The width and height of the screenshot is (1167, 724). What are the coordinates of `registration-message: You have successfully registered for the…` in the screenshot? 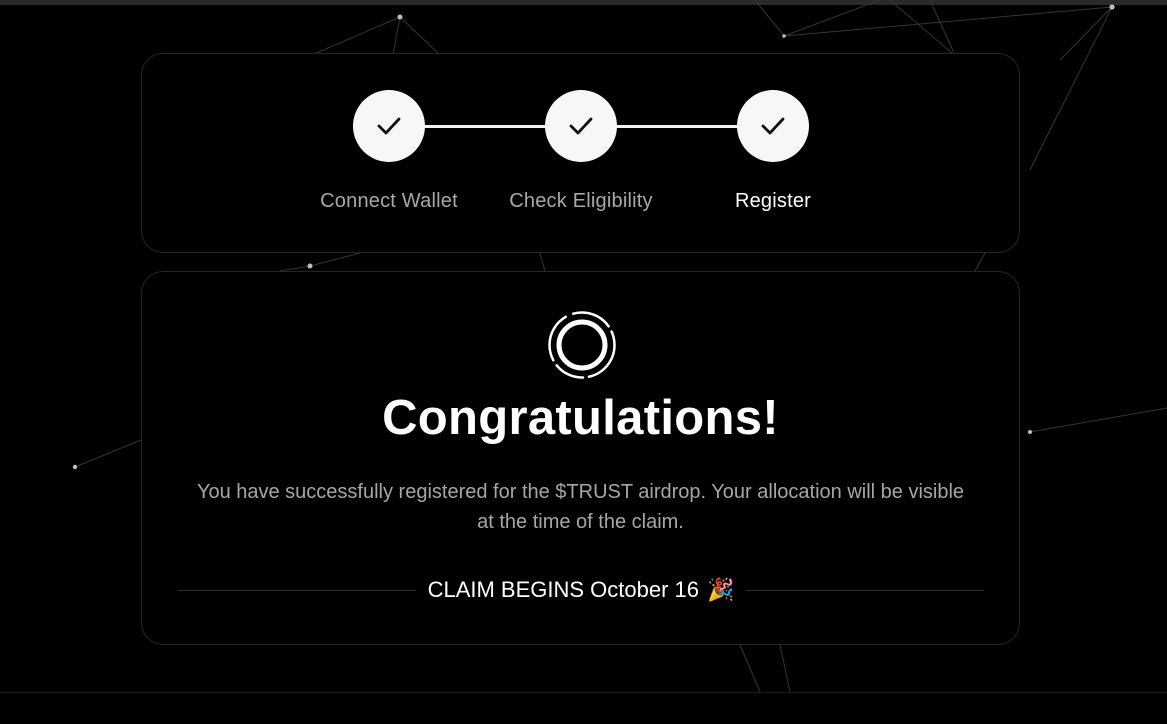 It's located at (580, 507).